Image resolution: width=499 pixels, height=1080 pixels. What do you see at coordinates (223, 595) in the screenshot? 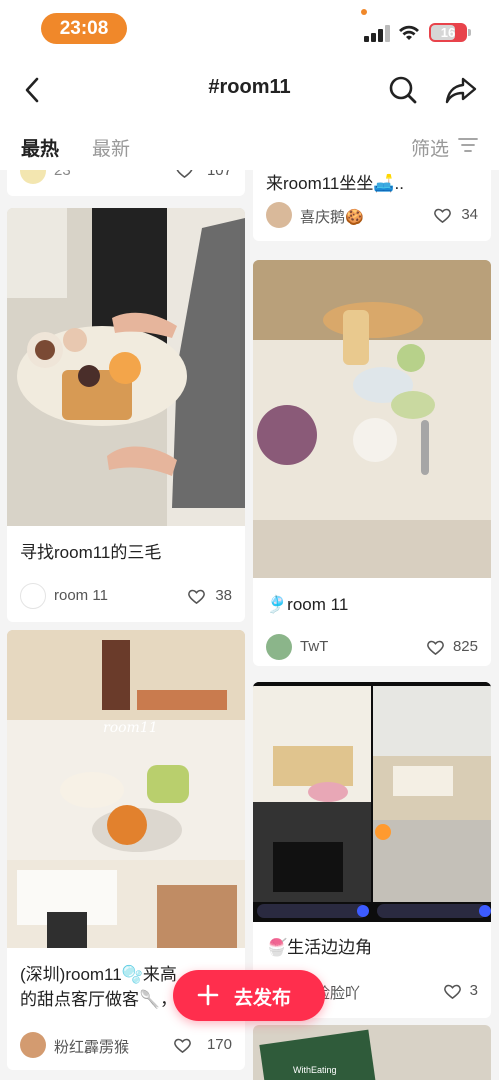
I see `like-count: 38` at bounding box center [223, 595].